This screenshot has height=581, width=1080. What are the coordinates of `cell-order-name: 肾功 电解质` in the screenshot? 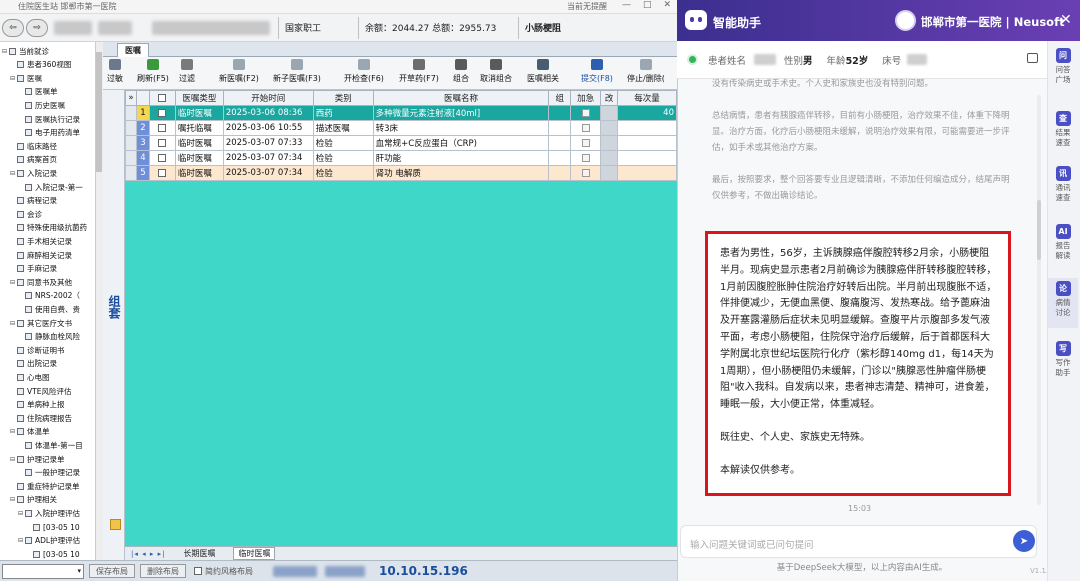 It's located at (461, 173).